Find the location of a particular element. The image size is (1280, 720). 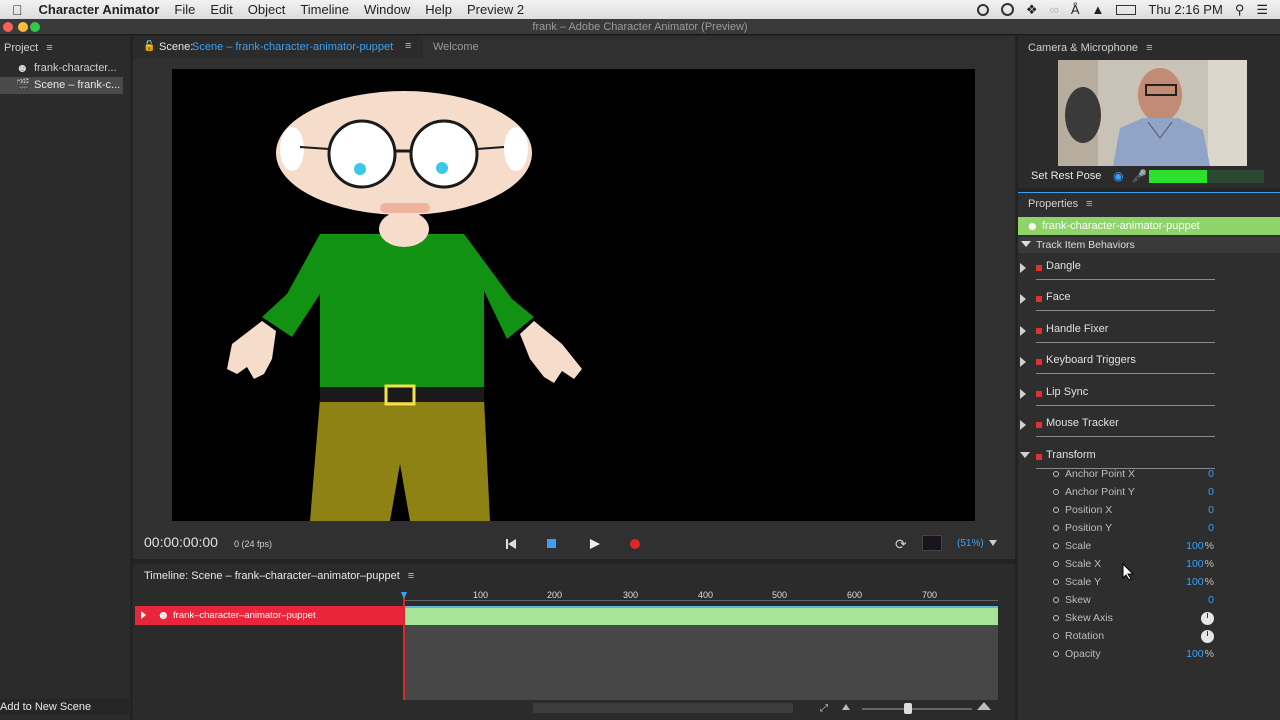

behavior-dangle: Dangle is located at coordinates (1149, 275).